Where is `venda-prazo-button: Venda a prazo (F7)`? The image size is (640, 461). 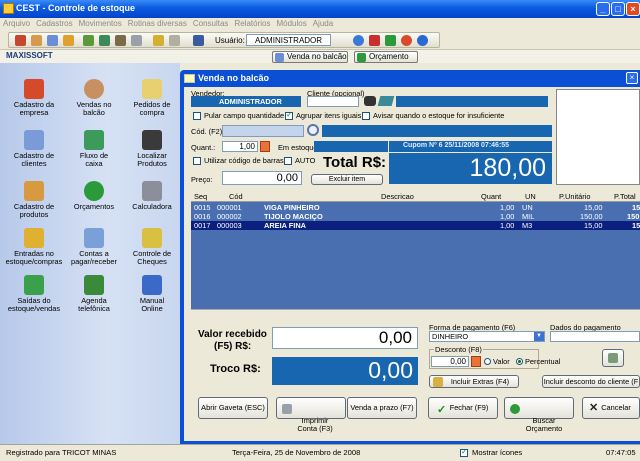 venda-prazo-button: Venda a prazo (F7) is located at coordinates (382, 408).